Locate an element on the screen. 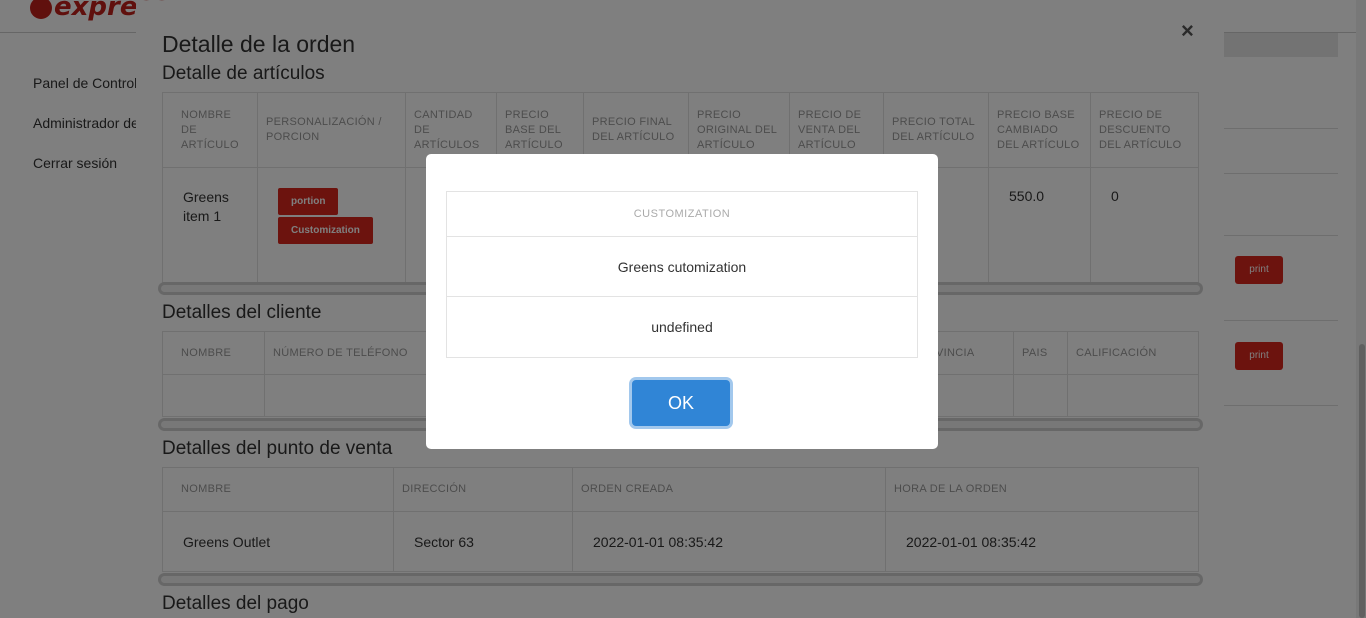 This screenshot has width=1366, height=618. customization-header: CUSTOMIZATION is located at coordinates (682, 214).